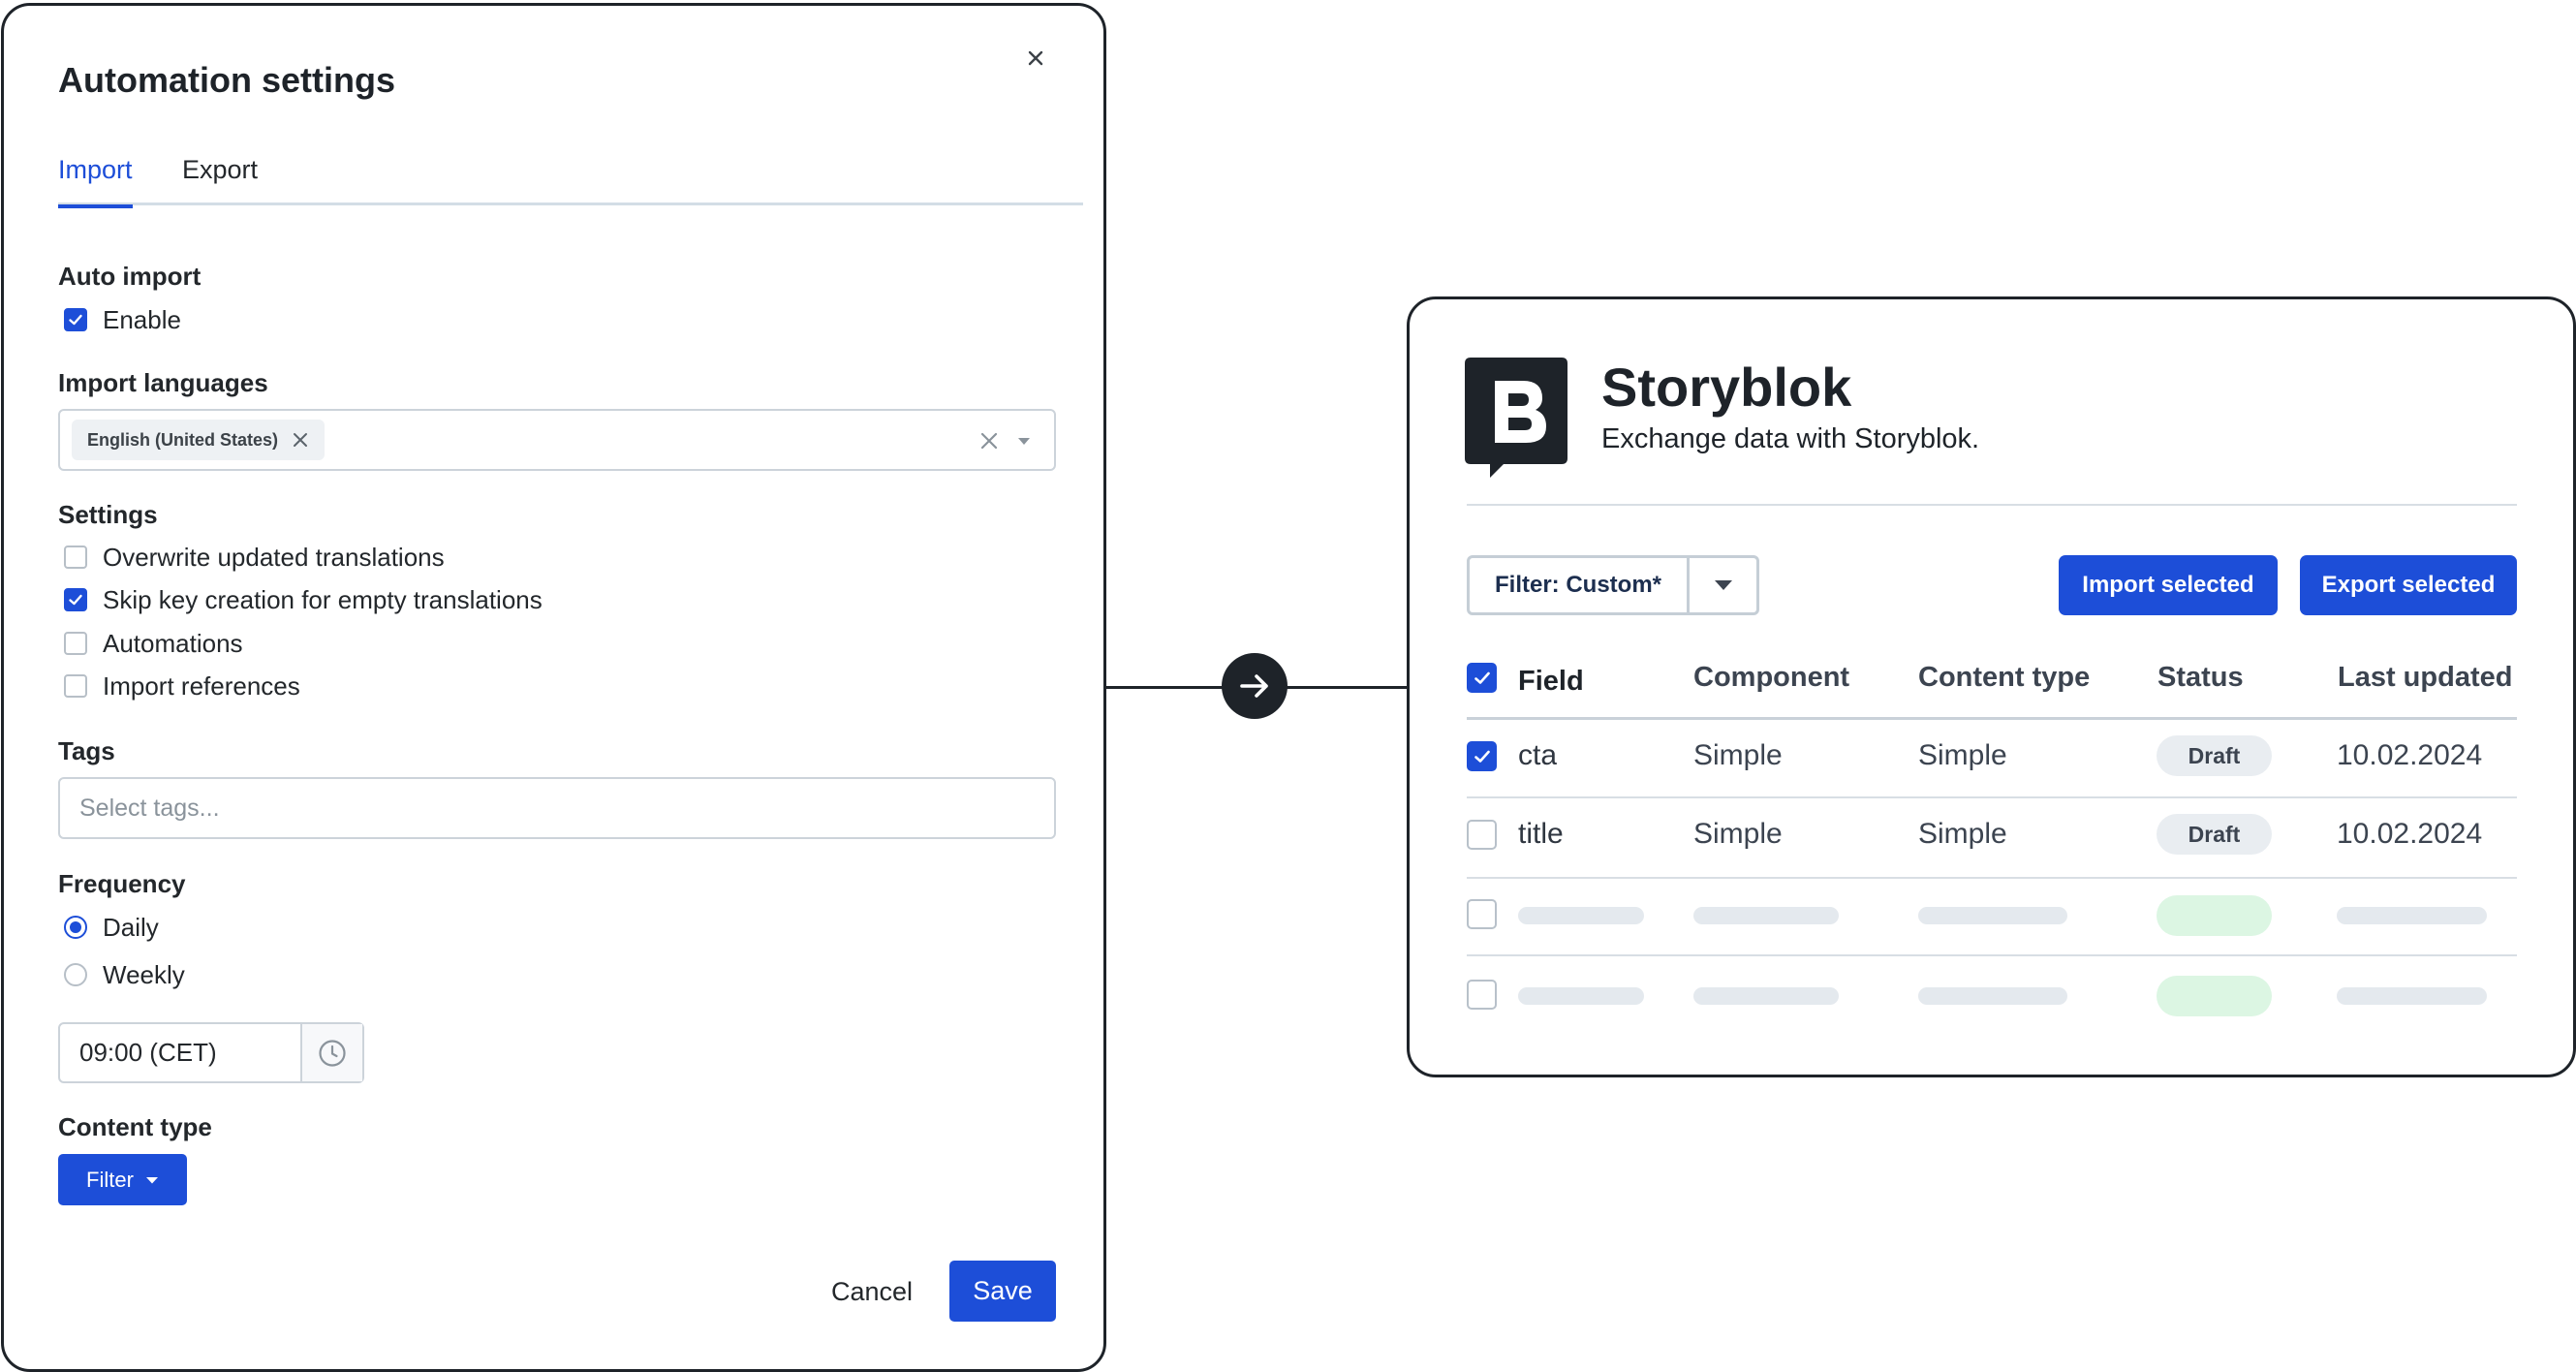 The width and height of the screenshot is (2576, 1372). I want to click on settings-label: Settings, so click(108, 514).